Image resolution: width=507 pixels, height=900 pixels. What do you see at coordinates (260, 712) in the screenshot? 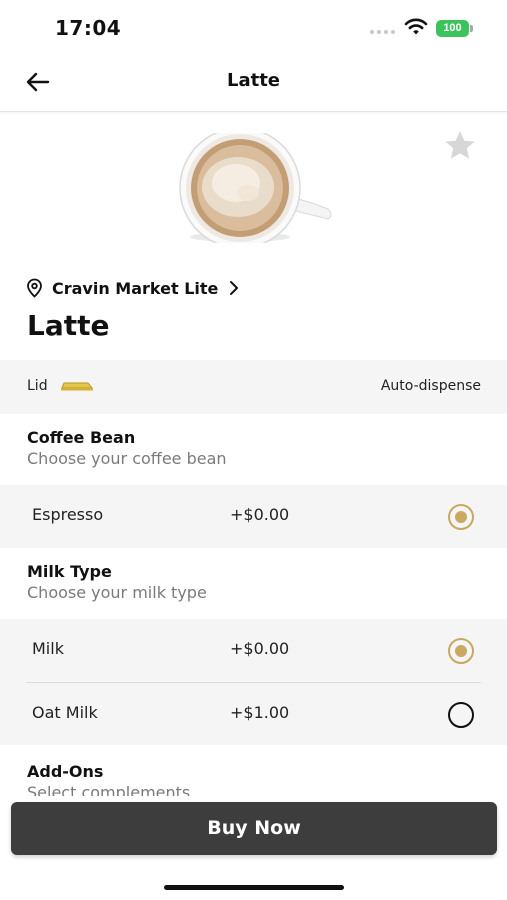
I see `option-price: +$1.00` at bounding box center [260, 712].